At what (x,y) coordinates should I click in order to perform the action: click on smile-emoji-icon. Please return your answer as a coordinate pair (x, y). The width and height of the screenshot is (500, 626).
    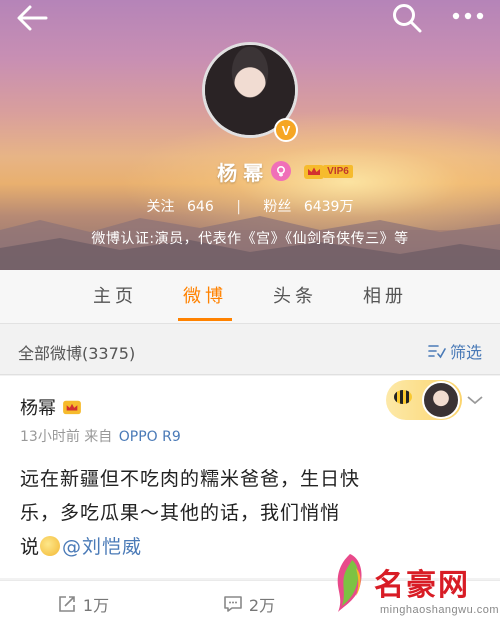
    Looking at the image, I should click on (50, 546).